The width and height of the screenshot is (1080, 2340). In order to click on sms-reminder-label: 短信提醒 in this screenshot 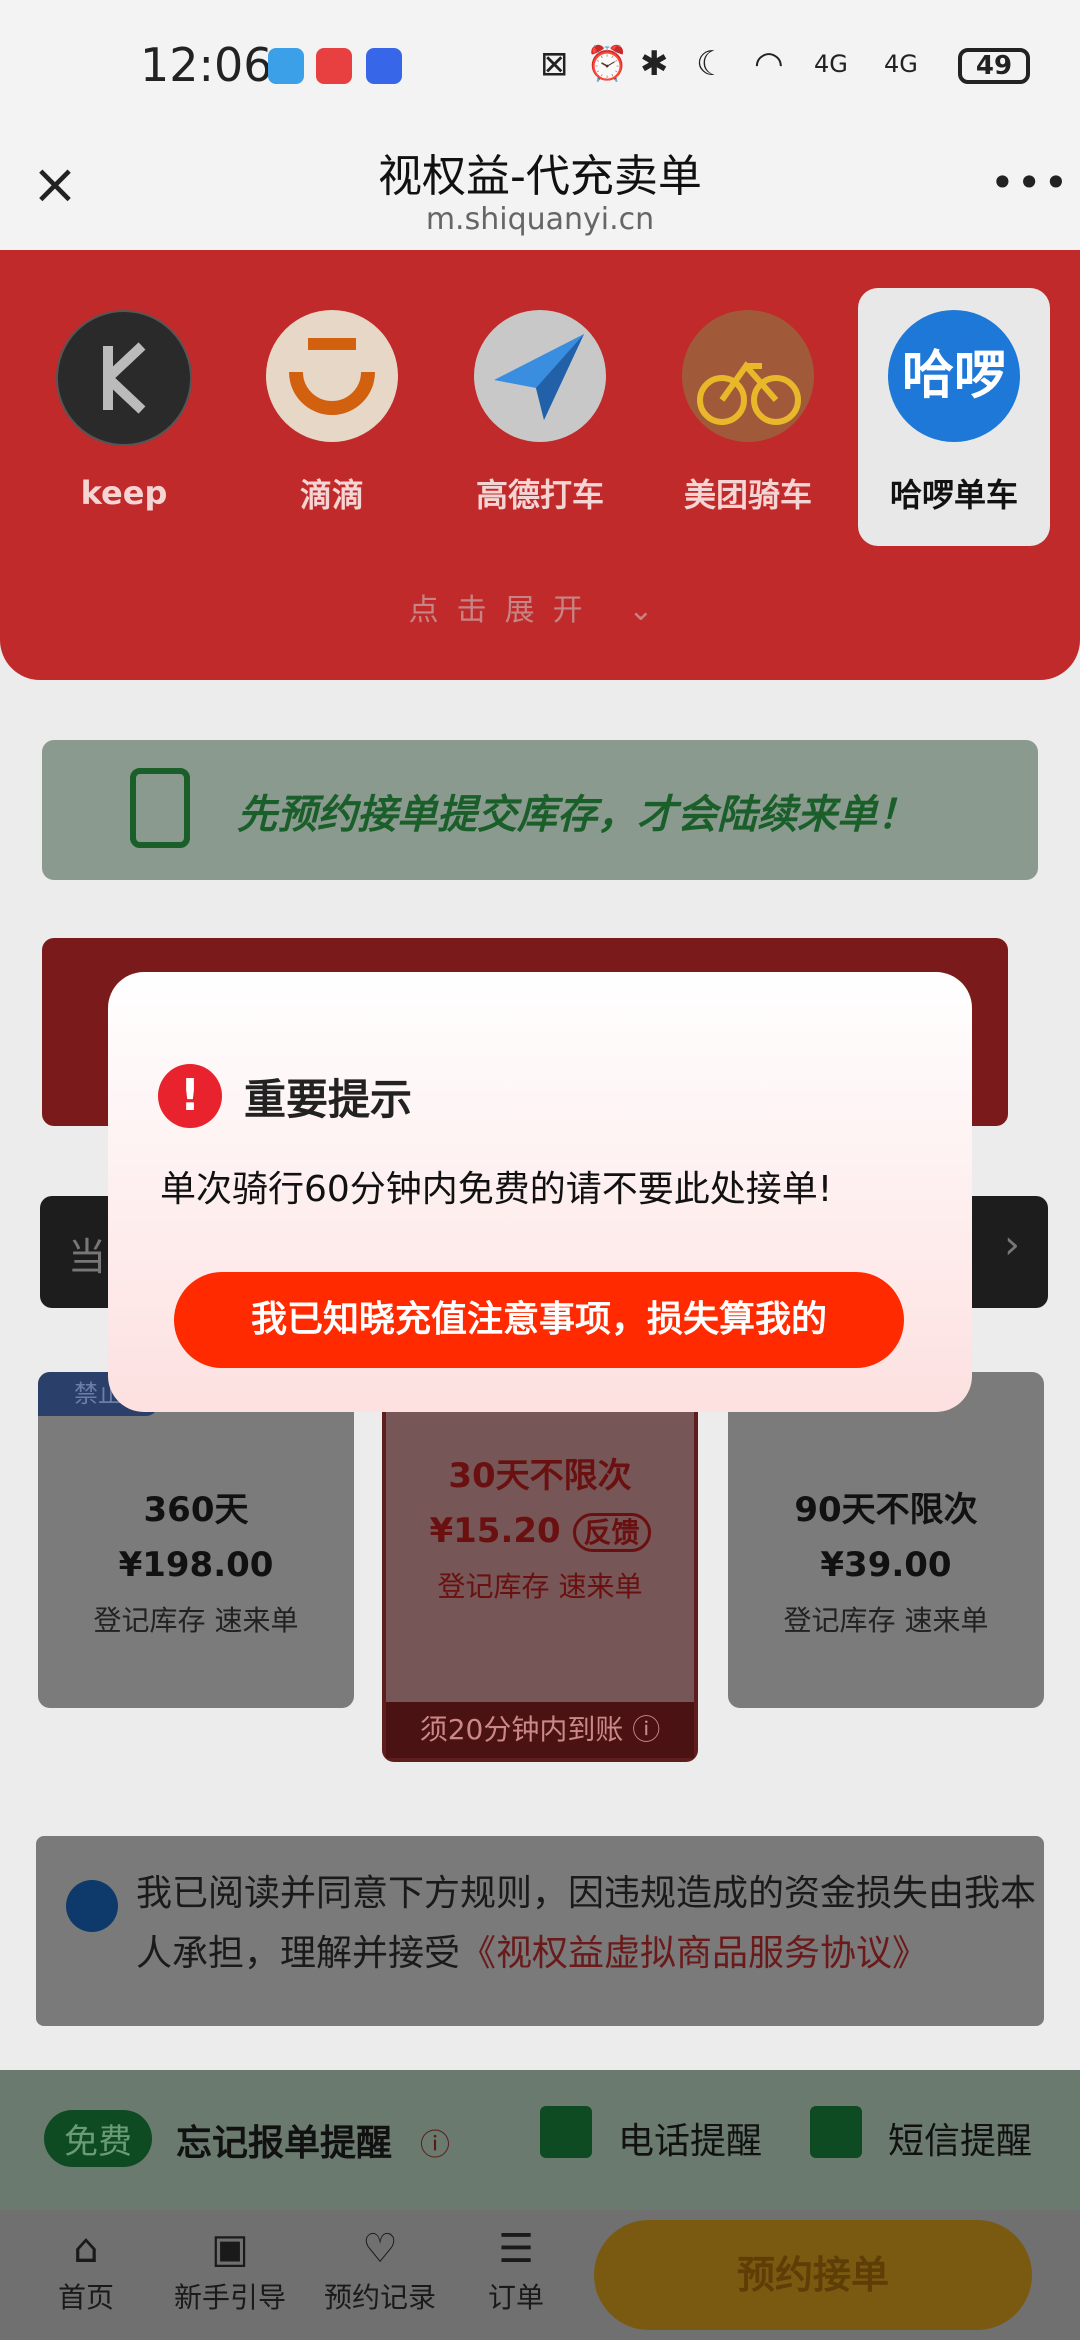, I will do `click(960, 2141)`.